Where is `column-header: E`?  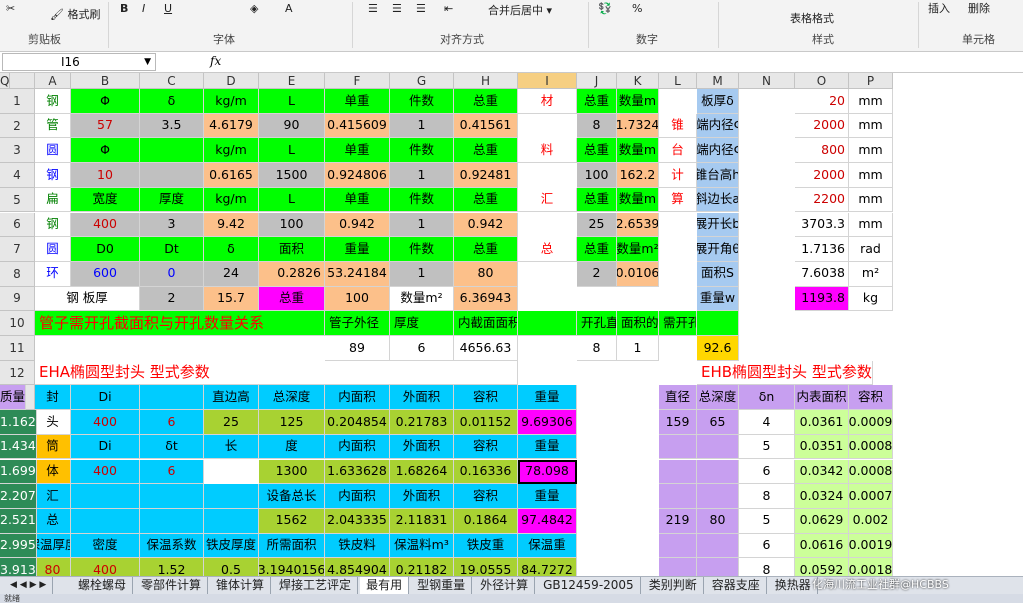
column-header: E is located at coordinates (292, 81).